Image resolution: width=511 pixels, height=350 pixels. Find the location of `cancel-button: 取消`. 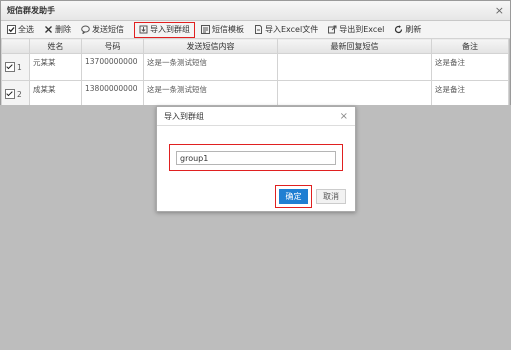

cancel-button: 取消 is located at coordinates (331, 196).